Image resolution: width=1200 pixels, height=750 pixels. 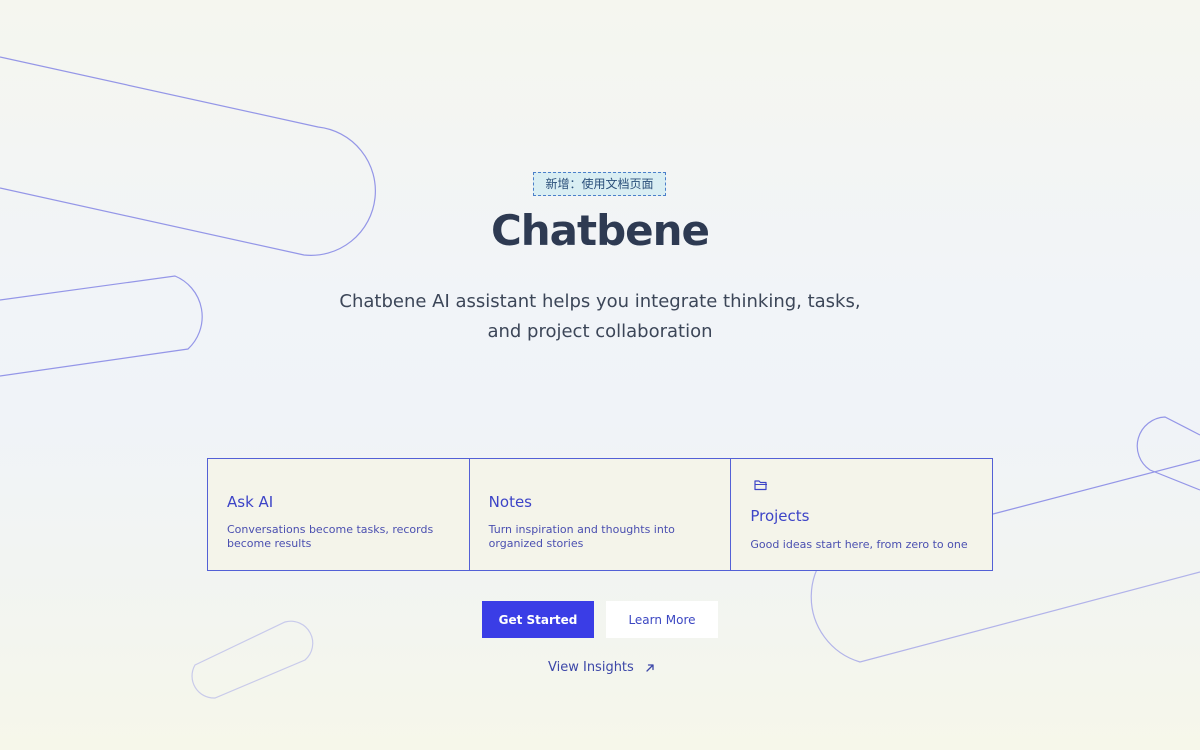 I want to click on get-started-button: Get Started, so click(x=538, y=619).